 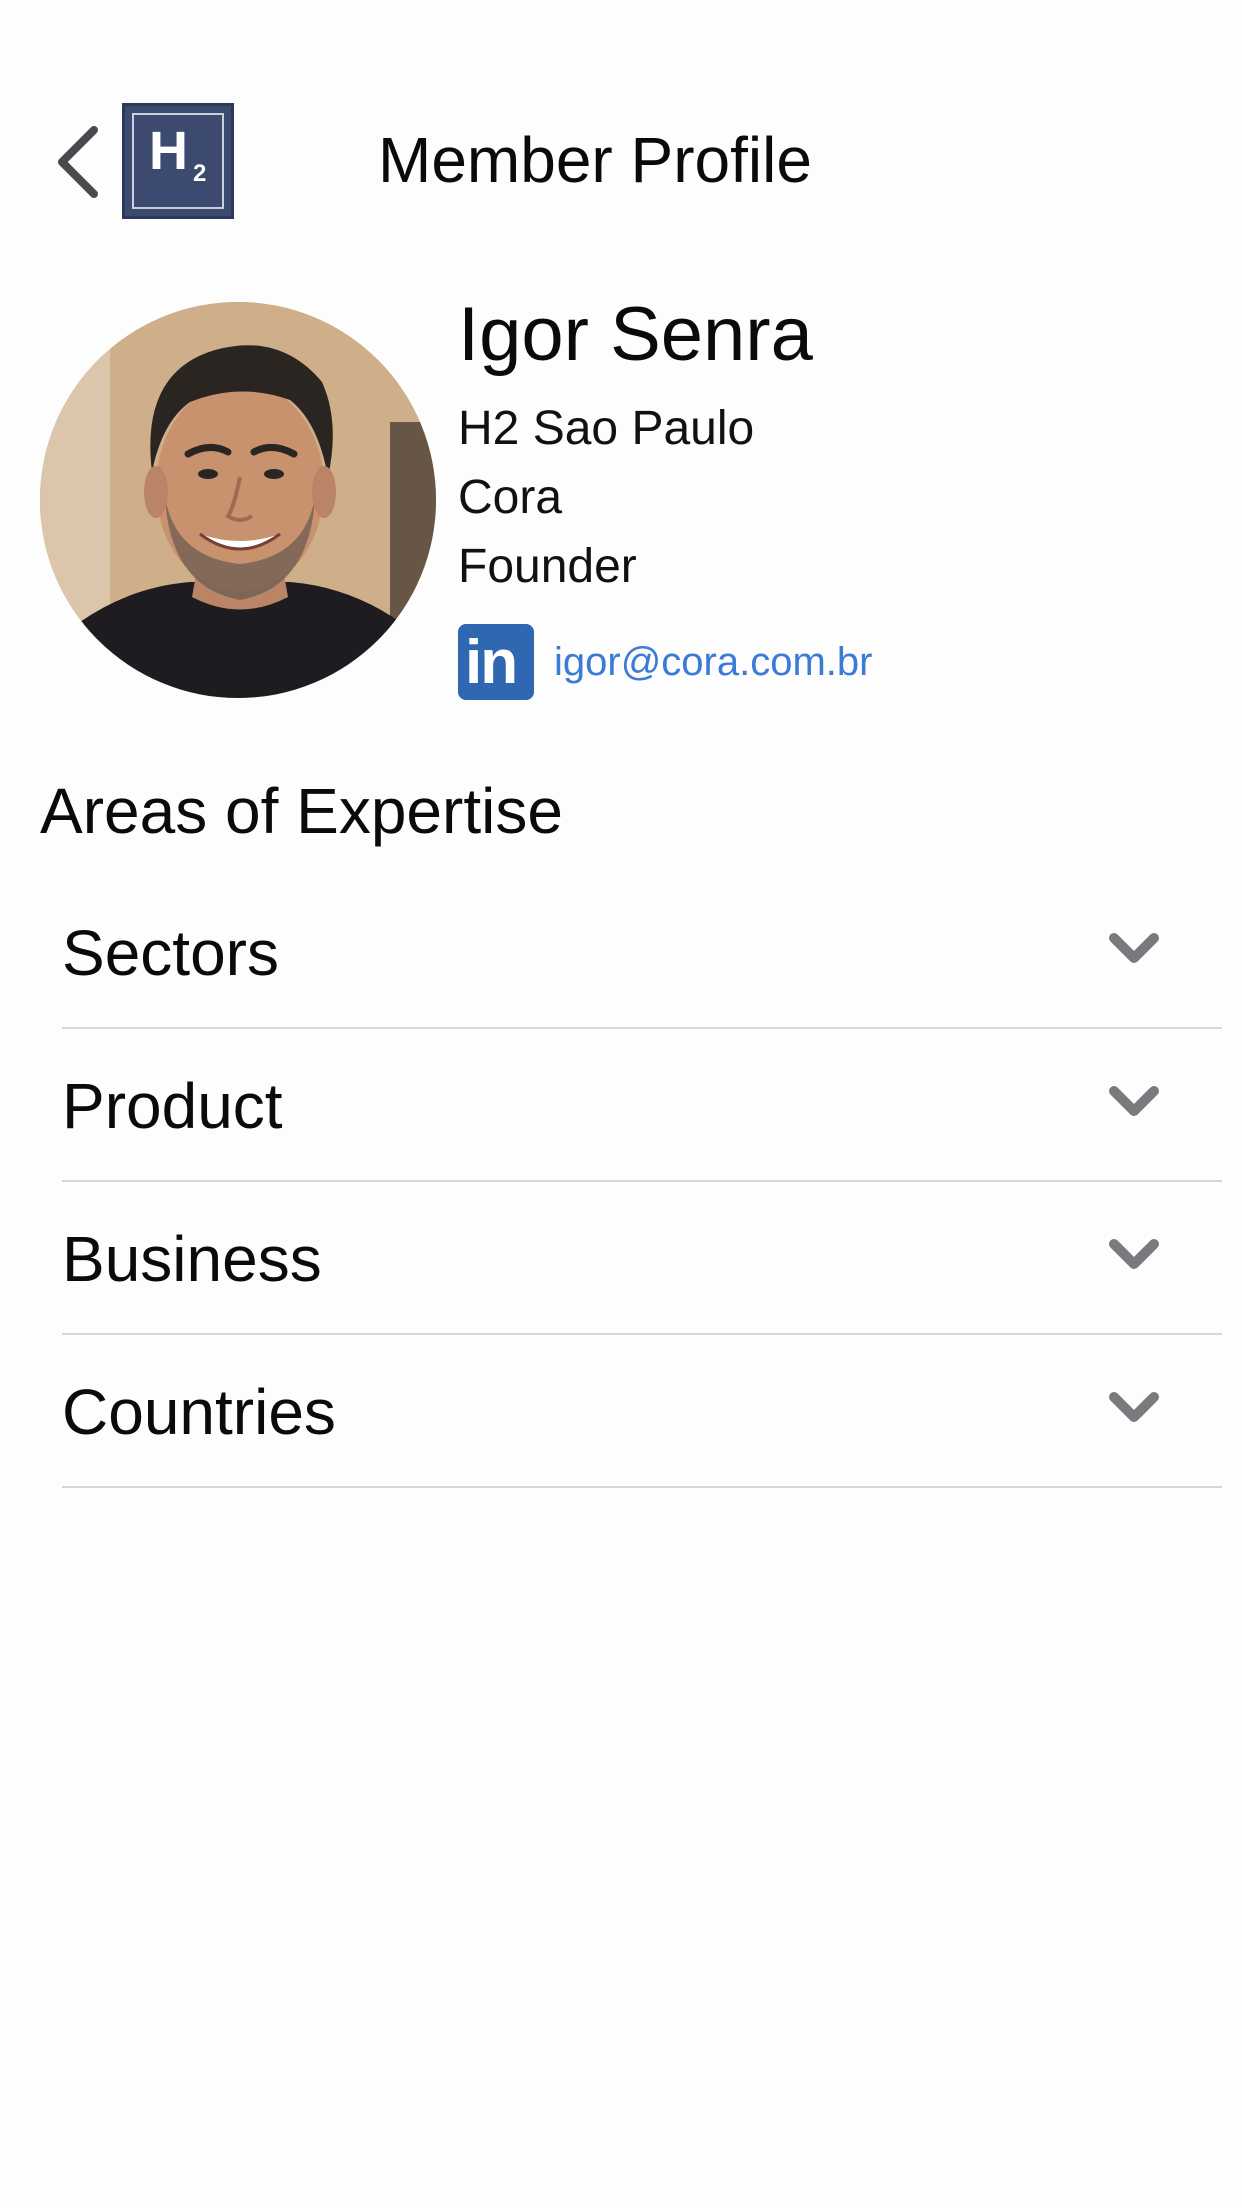 I want to click on accordion-item-product: Product, so click(x=621, y=1105).